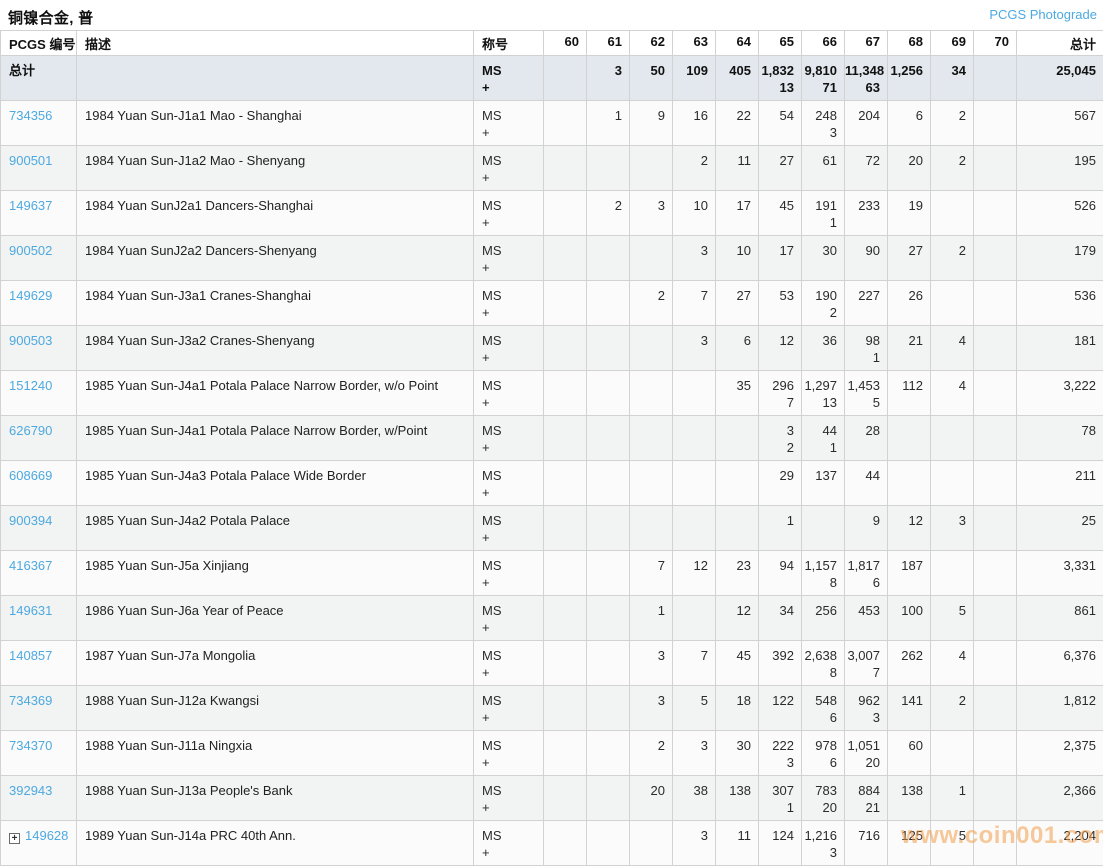  What do you see at coordinates (275, 843) in the screenshot?
I see `description-cell: 1989 Yuan Sun-J14a PRC 40th Ann.` at bounding box center [275, 843].